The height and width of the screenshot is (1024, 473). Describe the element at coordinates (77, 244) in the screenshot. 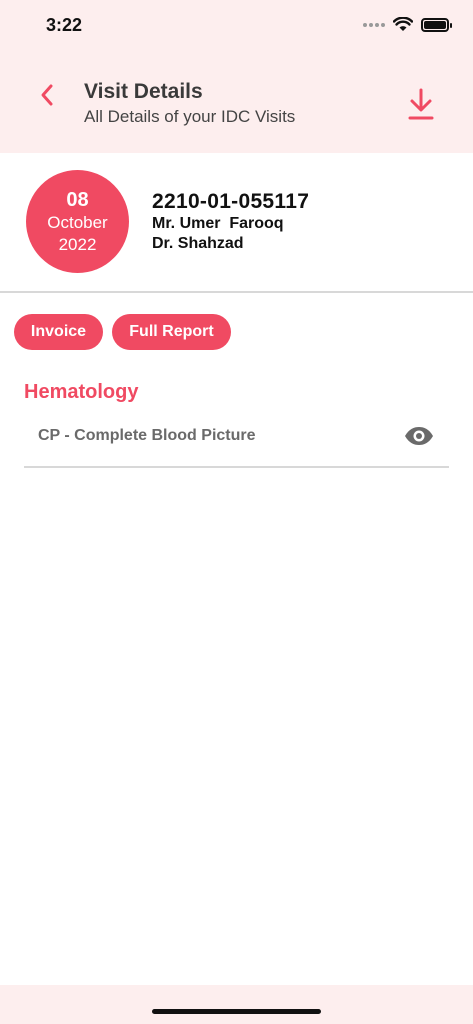

I see `visit-year: 2022` at that location.